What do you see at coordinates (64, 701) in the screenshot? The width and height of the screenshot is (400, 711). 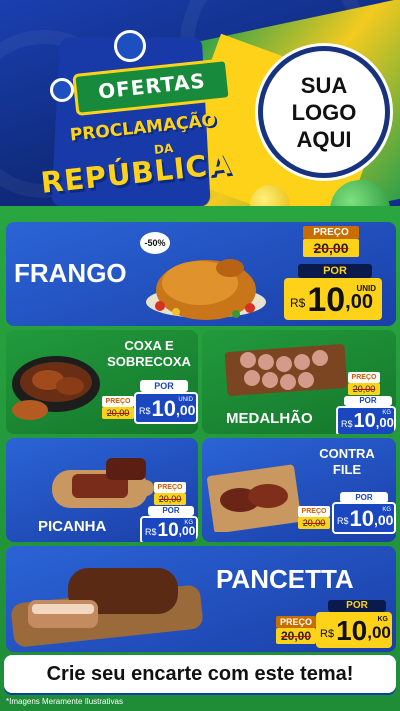 I see `footnote: *Imagens Meramente Ilustrativas` at bounding box center [64, 701].